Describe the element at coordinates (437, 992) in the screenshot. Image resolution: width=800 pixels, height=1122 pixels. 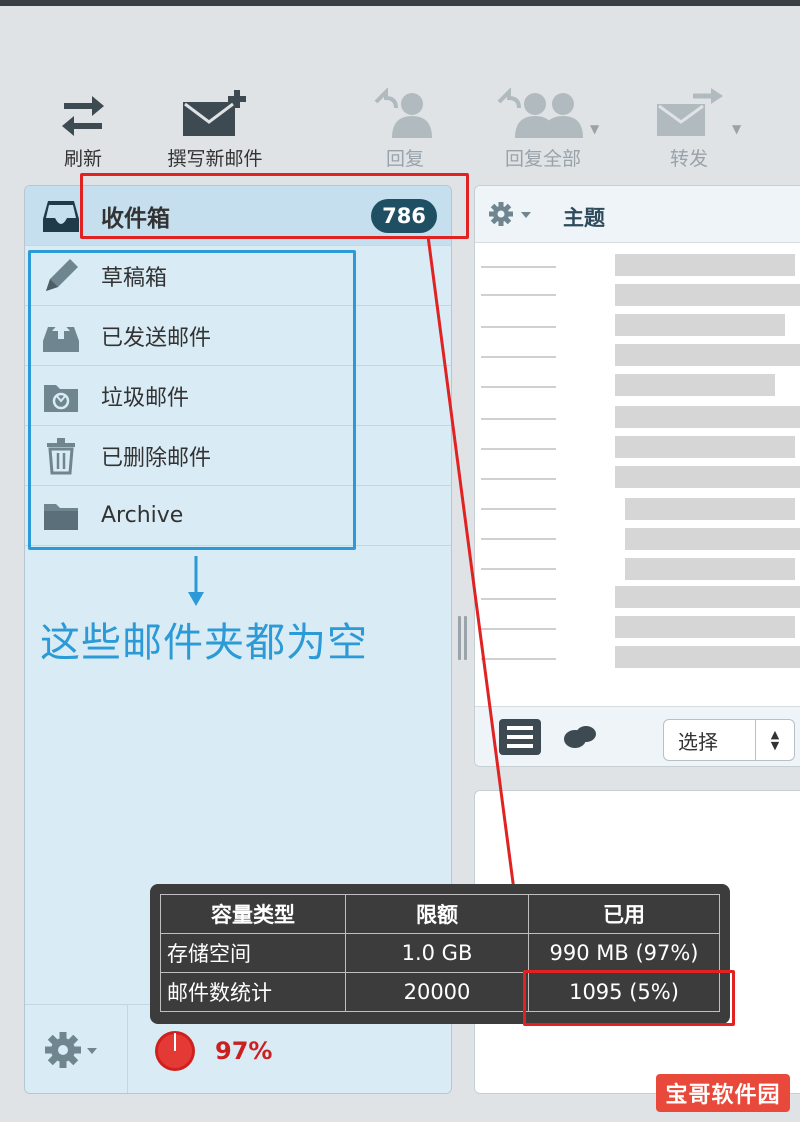
I see `row-limit: 20000` at that location.